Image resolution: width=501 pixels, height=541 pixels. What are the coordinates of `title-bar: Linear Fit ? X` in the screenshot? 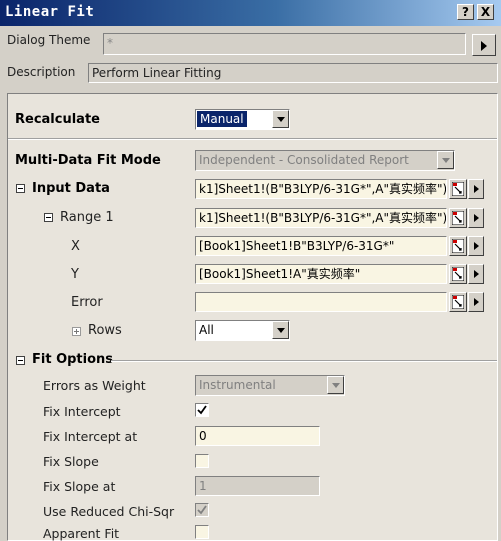 It's located at (250, 13).